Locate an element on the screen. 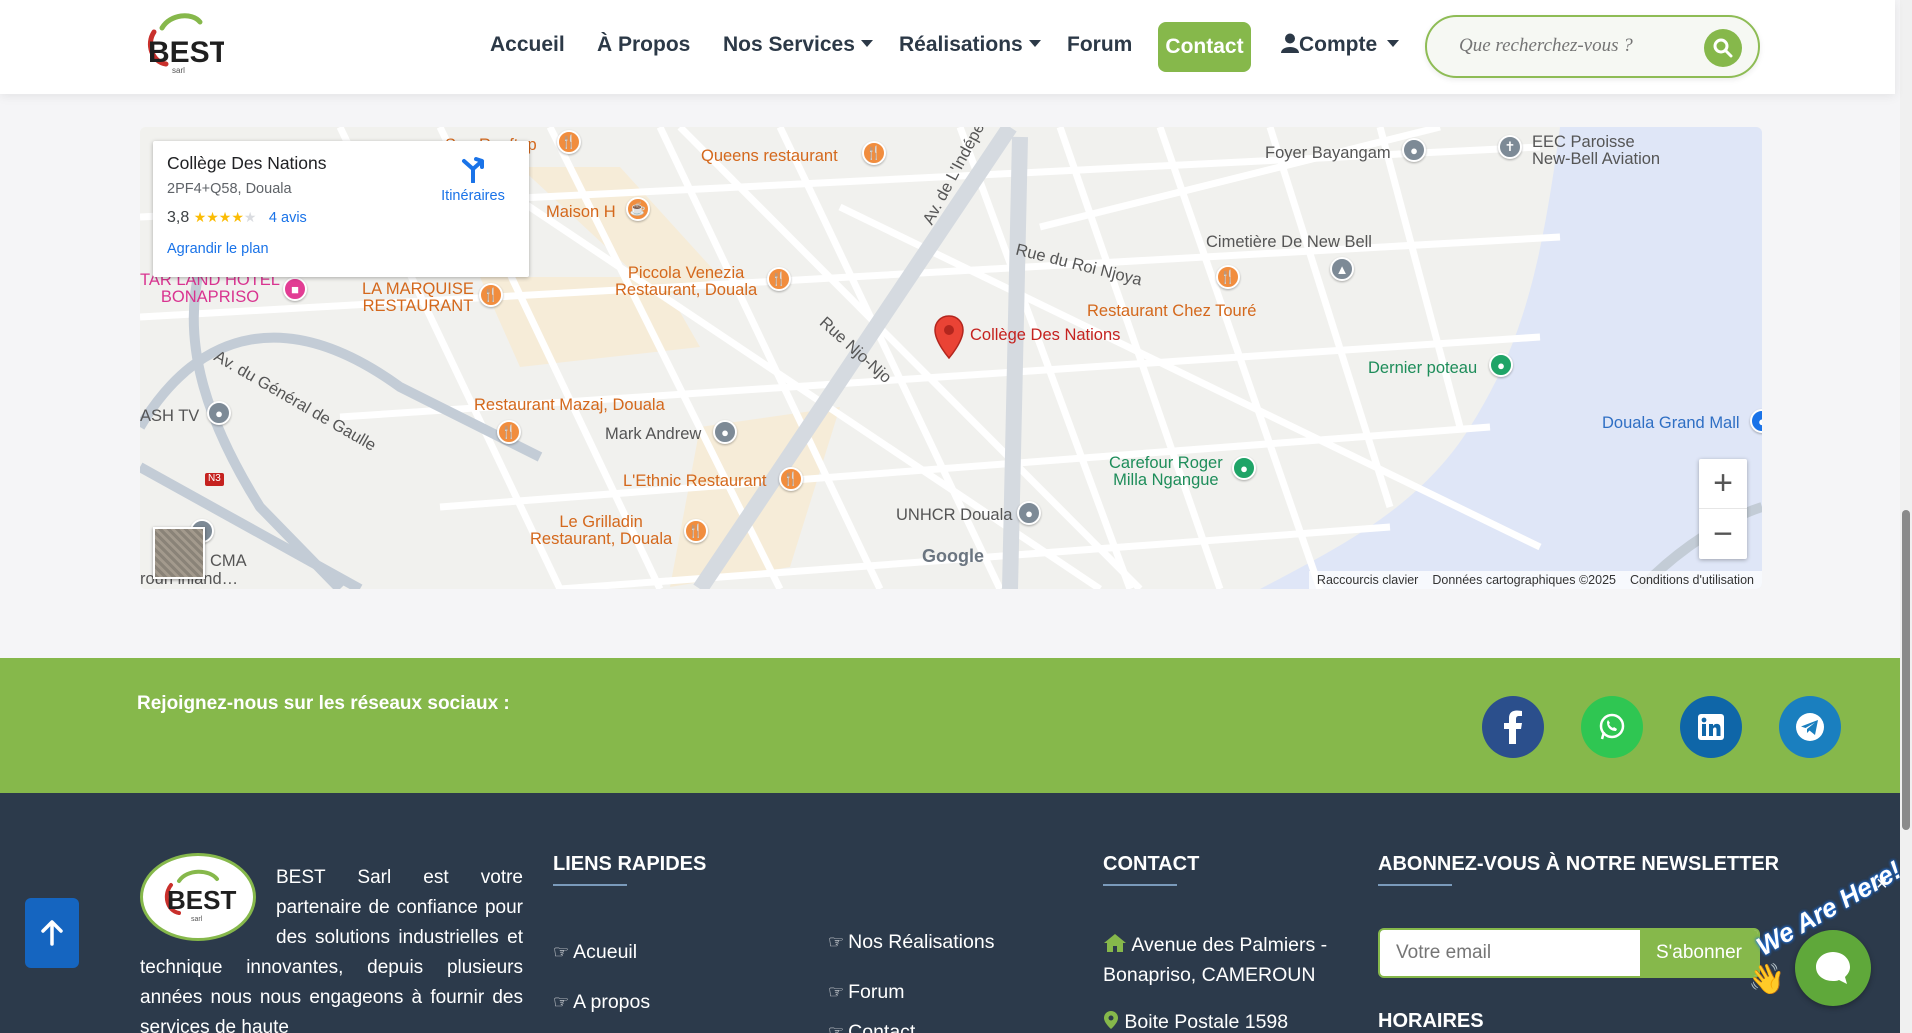 The height and width of the screenshot is (1033, 1912). map-label-mark: Mark Andrew is located at coordinates (653, 434).